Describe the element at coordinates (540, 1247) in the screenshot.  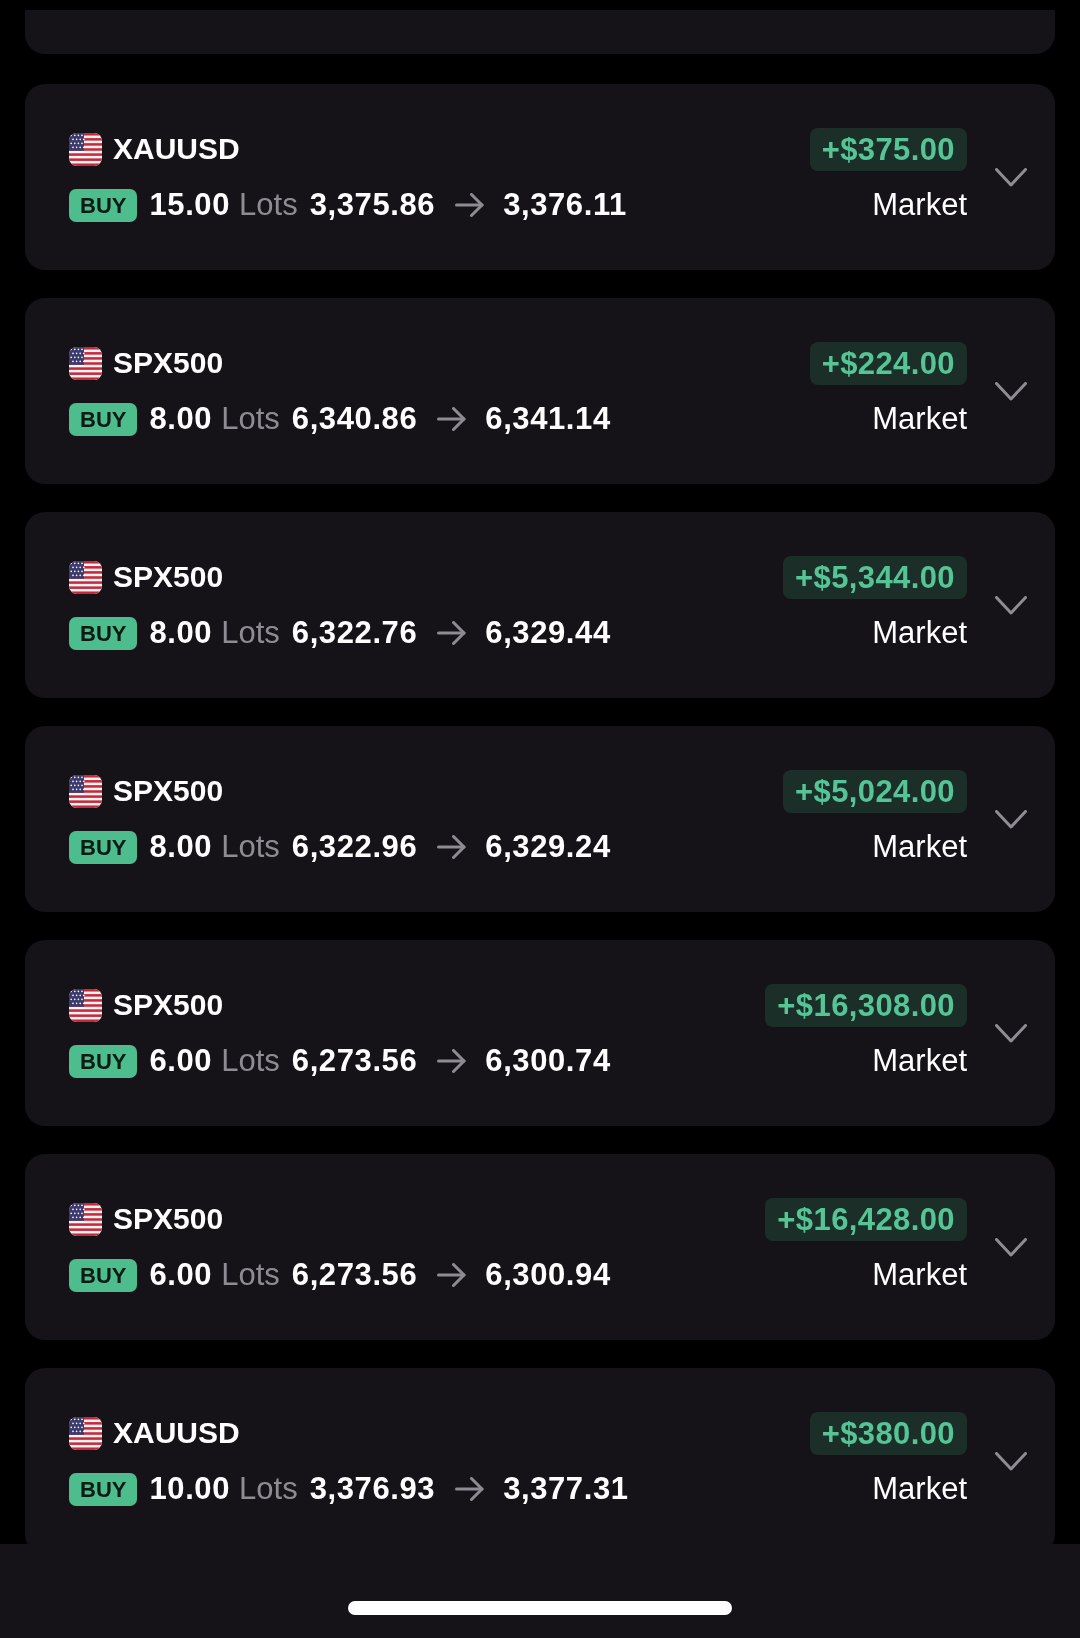
I see `position-card: SPX500 BUY 6.00 Lots 6,273.56 6,300.94 +$16,428.00 Market` at that location.